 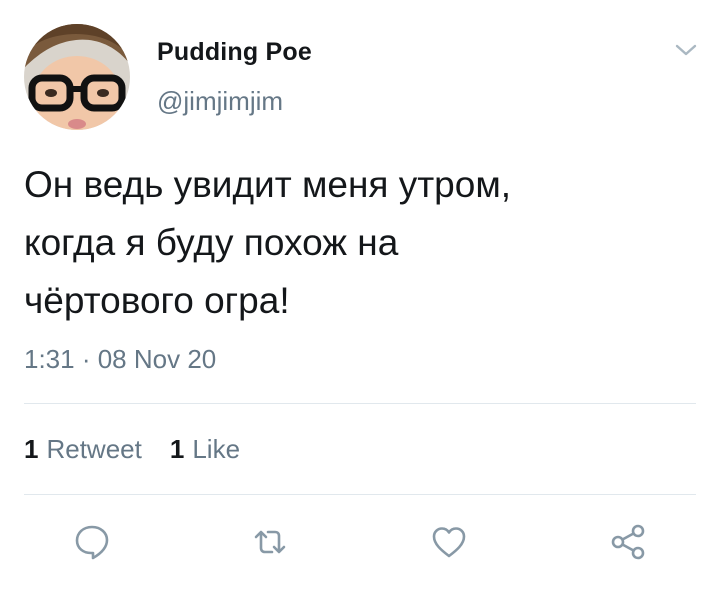 I want to click on retweet-button, so click(x=270, y=542).